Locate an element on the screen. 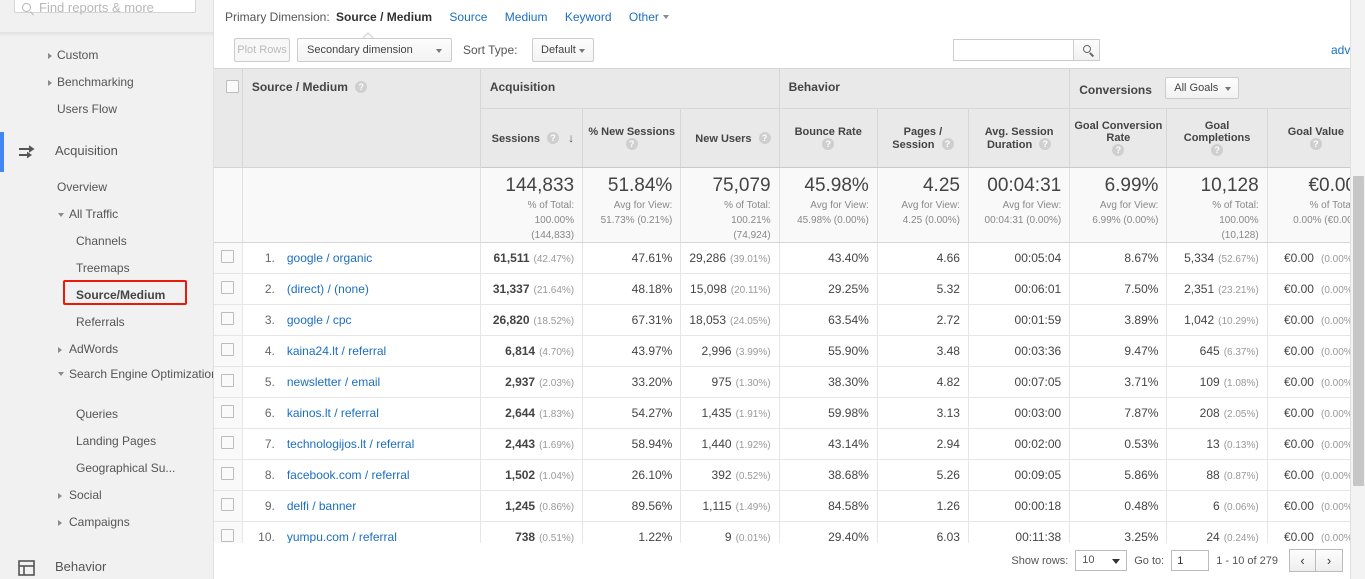 The image size is (1365, 579). table-search-input is located at coordinates (1014, 50).